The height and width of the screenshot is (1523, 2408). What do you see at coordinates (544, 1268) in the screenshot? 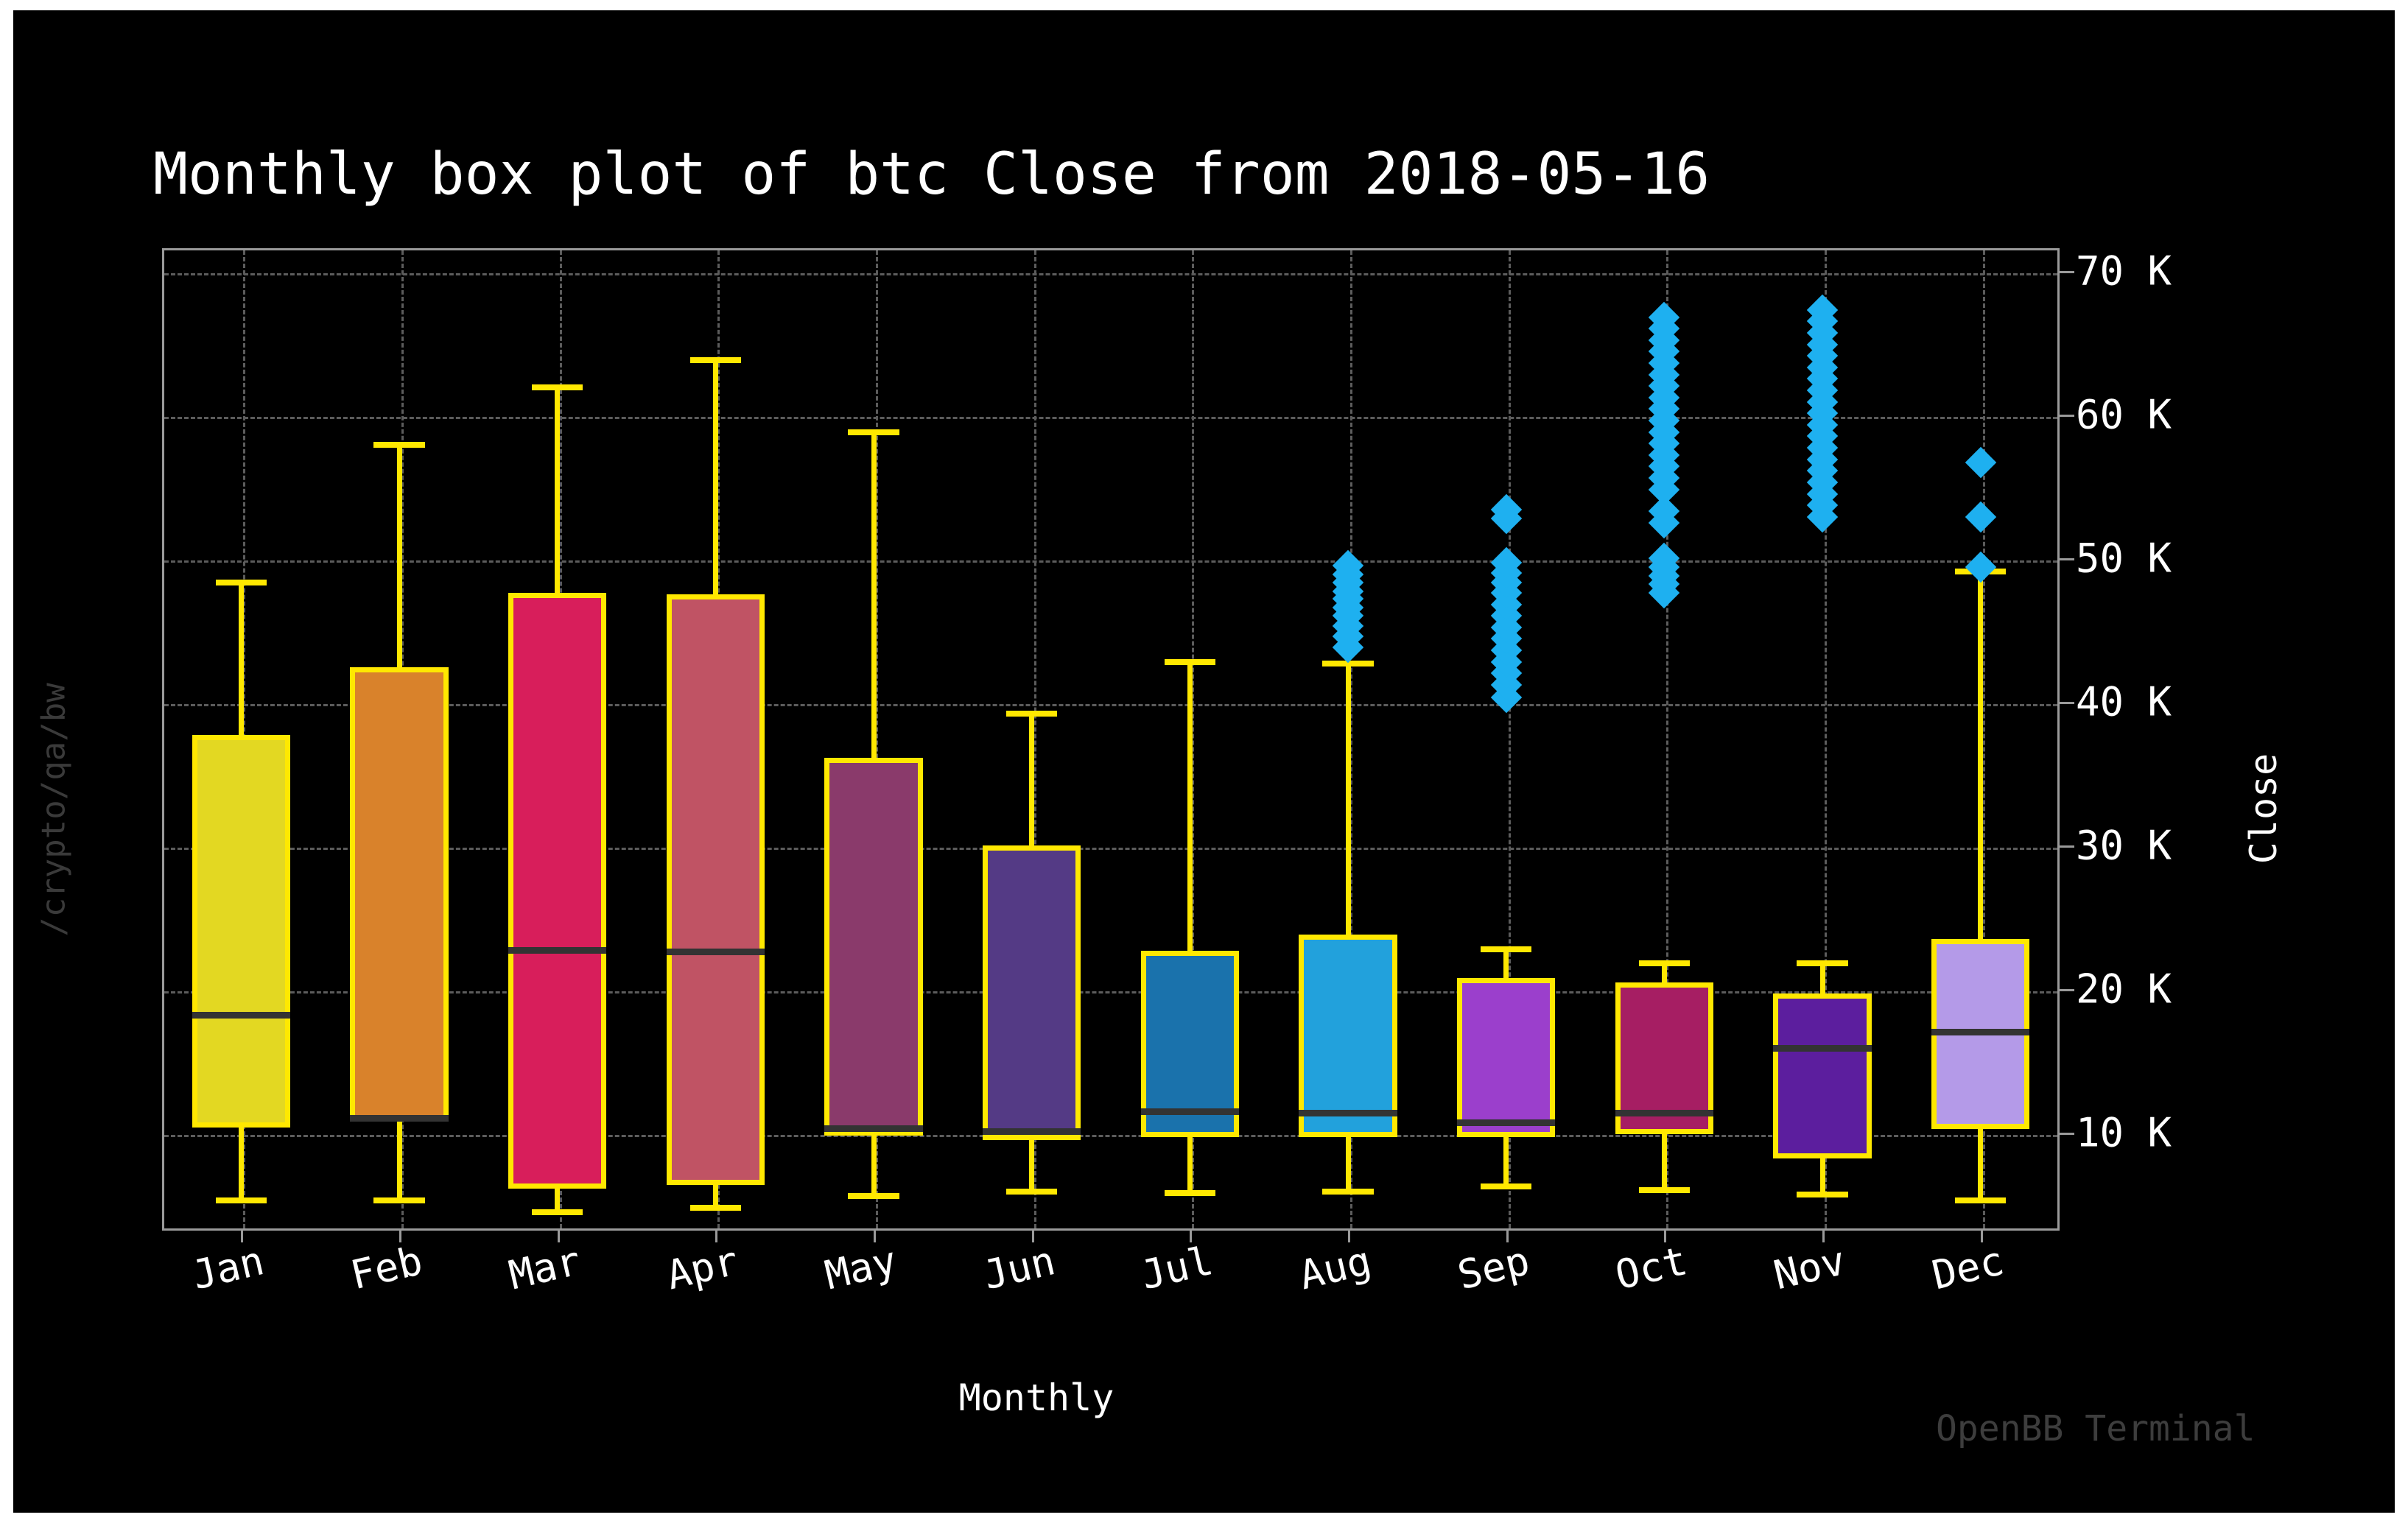
I see `x-tick-label-mar: Mar` at bounding box center [544, 1268].